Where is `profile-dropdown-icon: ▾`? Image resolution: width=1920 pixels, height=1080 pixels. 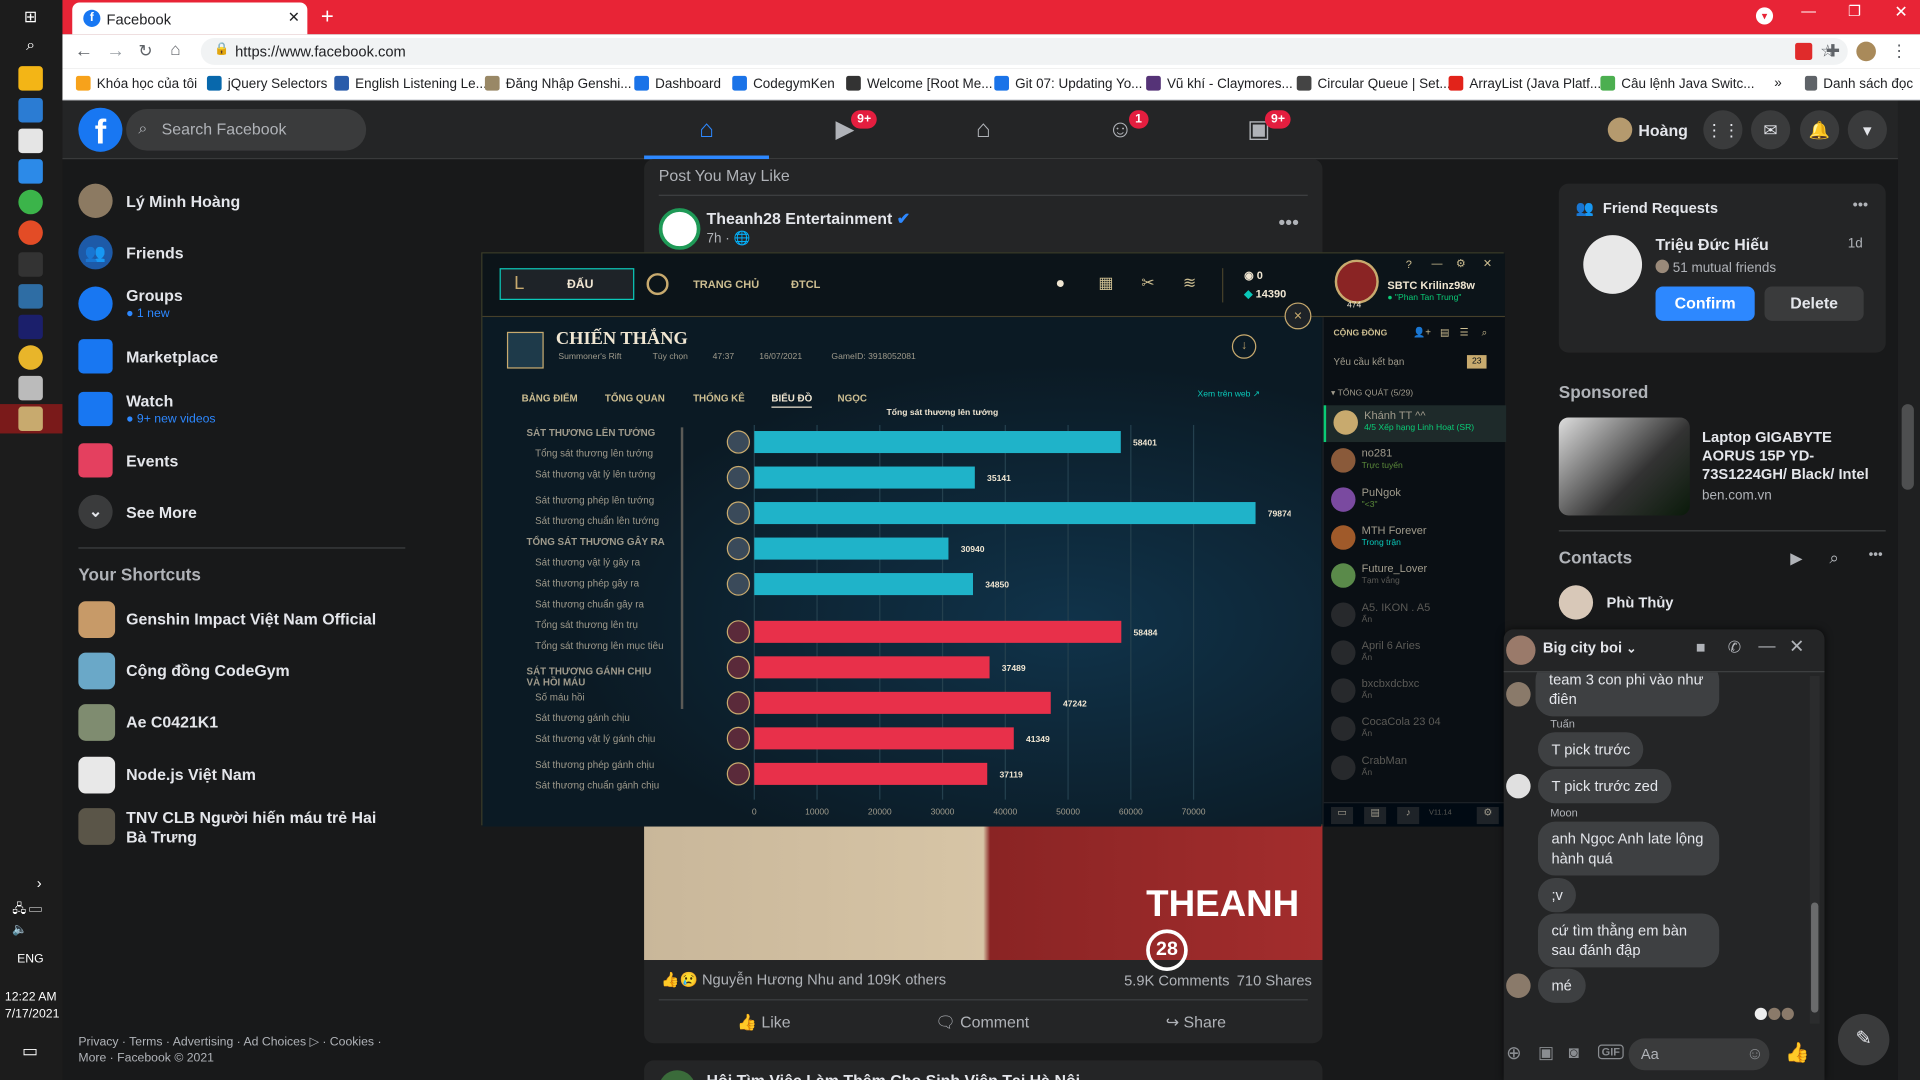
profile-dropdown-icon: ▾ is located at coordinates (1764, 16).